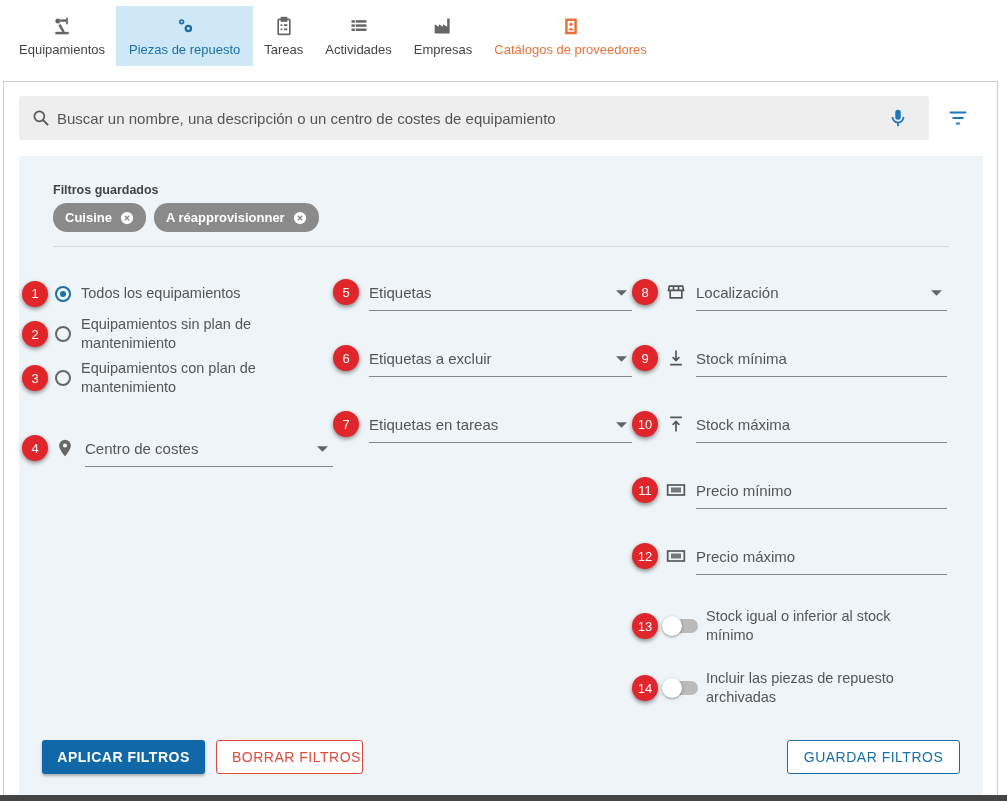 The width and height of the screenshot is (1007, 801). I want to click on toggle-label: Incluir las piezas de repuesto archivadas, so click(800, 688).